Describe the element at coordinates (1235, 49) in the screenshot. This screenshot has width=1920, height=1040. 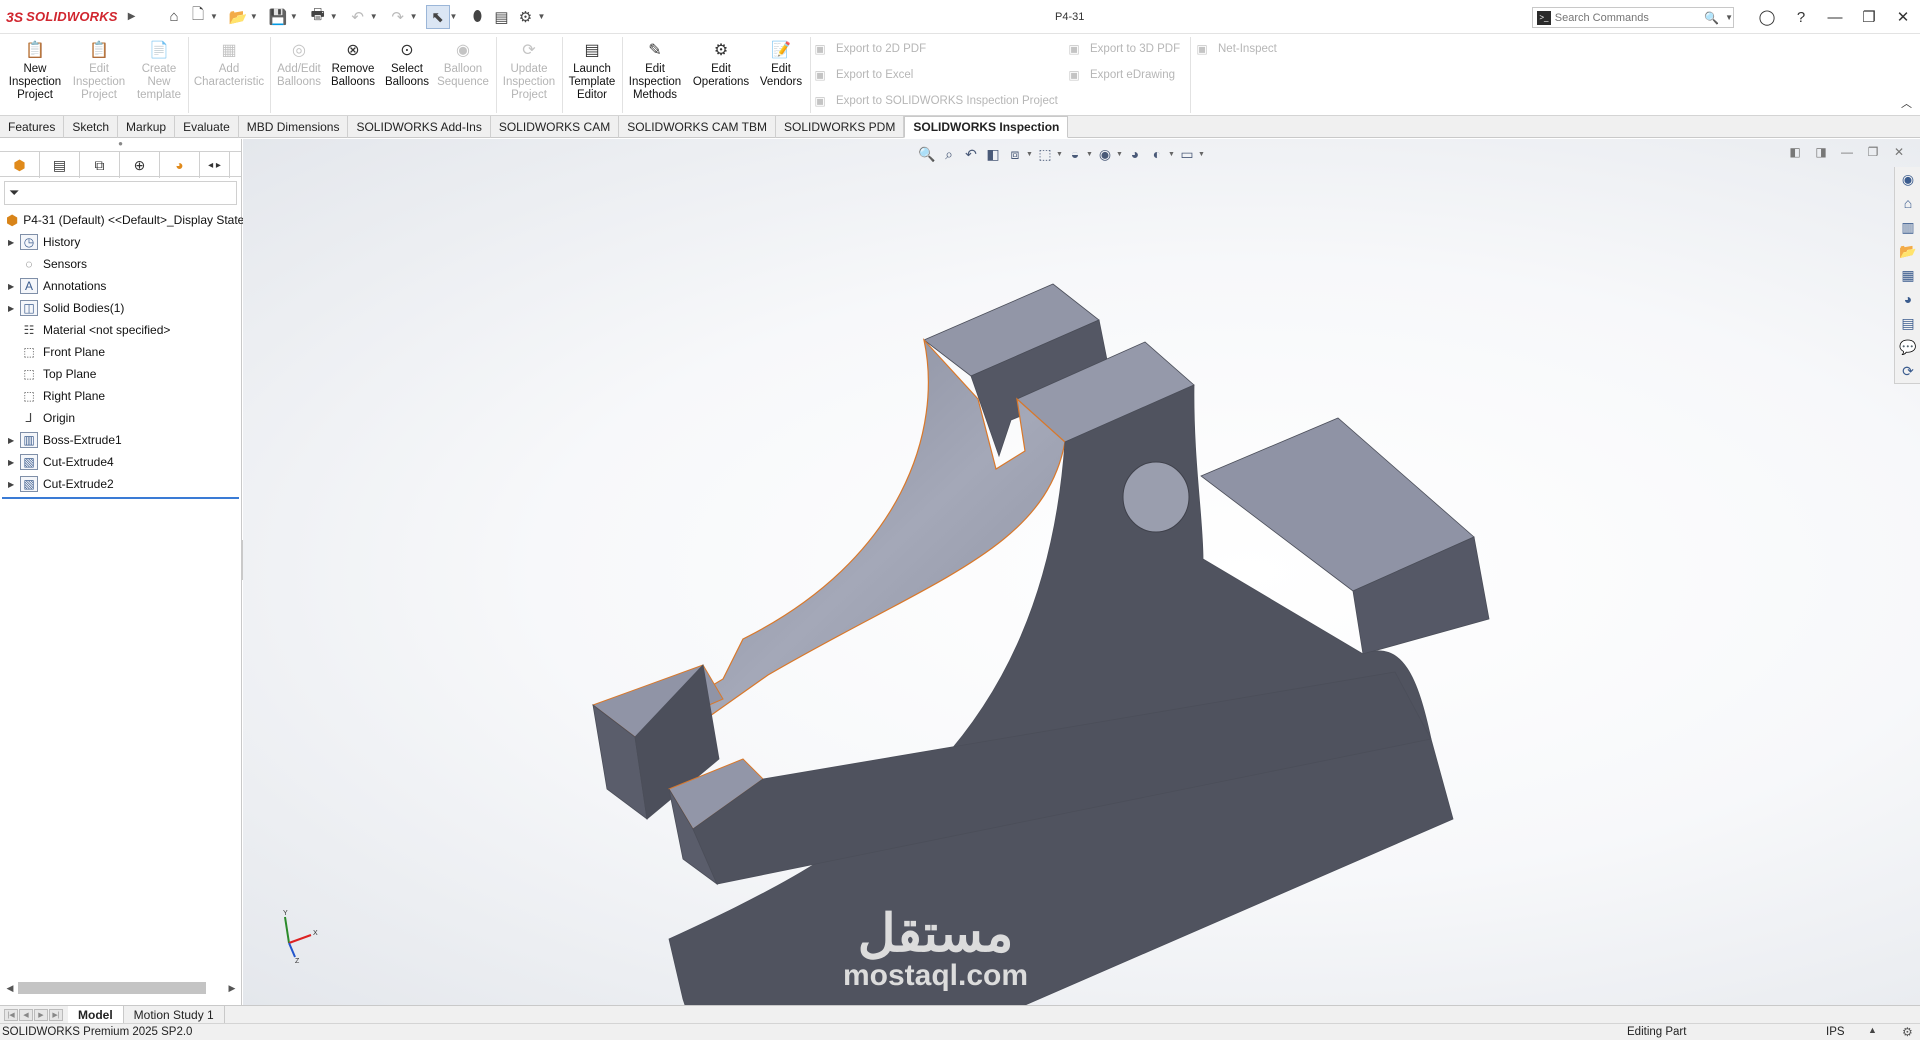
I see `net-inspect-button: ▣ Net-Inspect` at that location.